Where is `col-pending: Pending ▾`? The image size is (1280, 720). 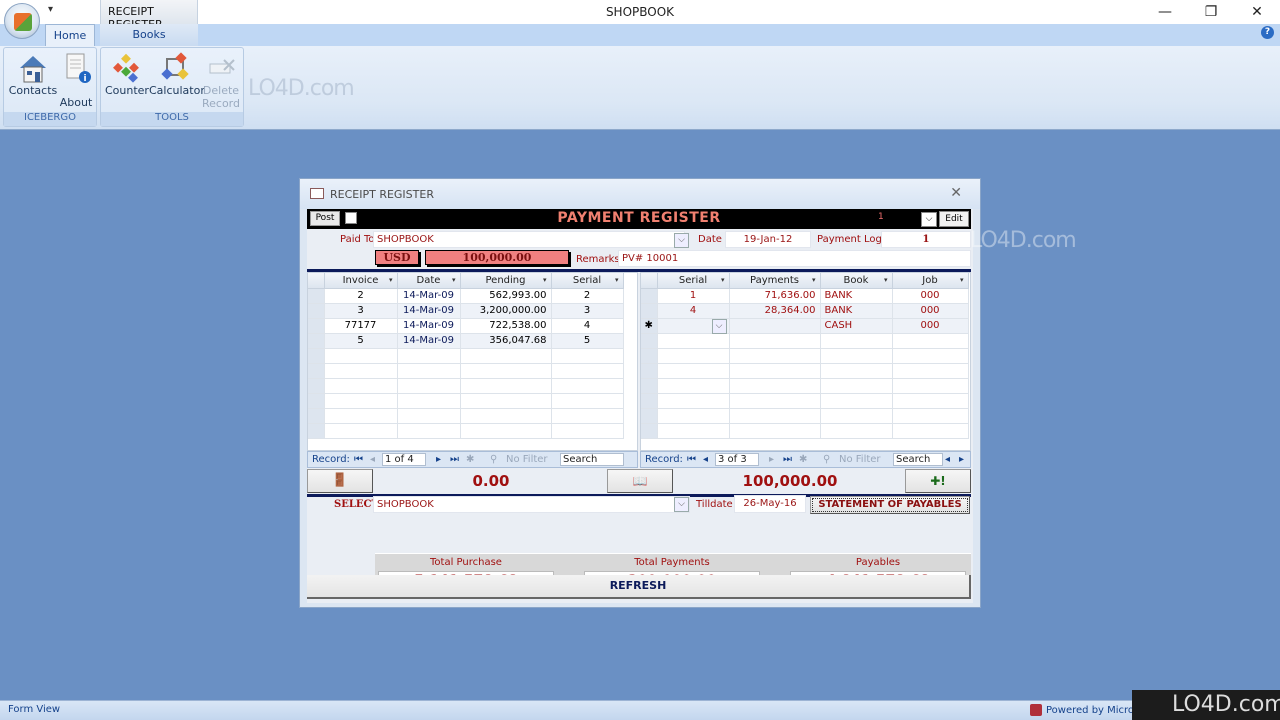
col-pending: Pending ▾ is located at coordinates (506, 281).